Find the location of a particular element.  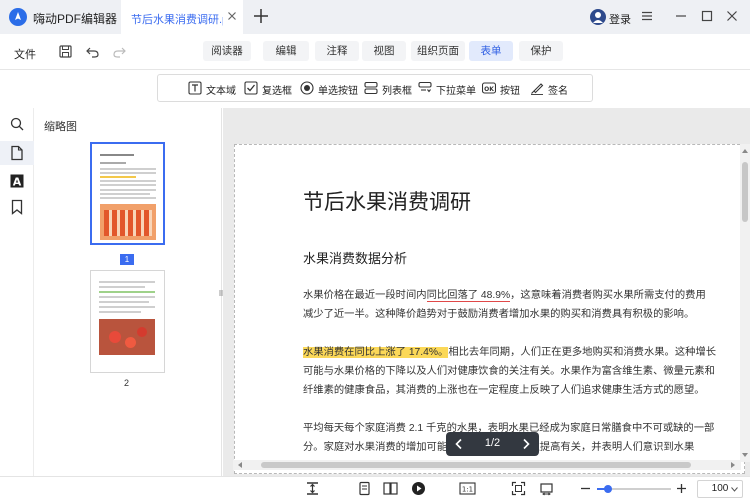

list-box-icon is located at coordinates (371, 88).